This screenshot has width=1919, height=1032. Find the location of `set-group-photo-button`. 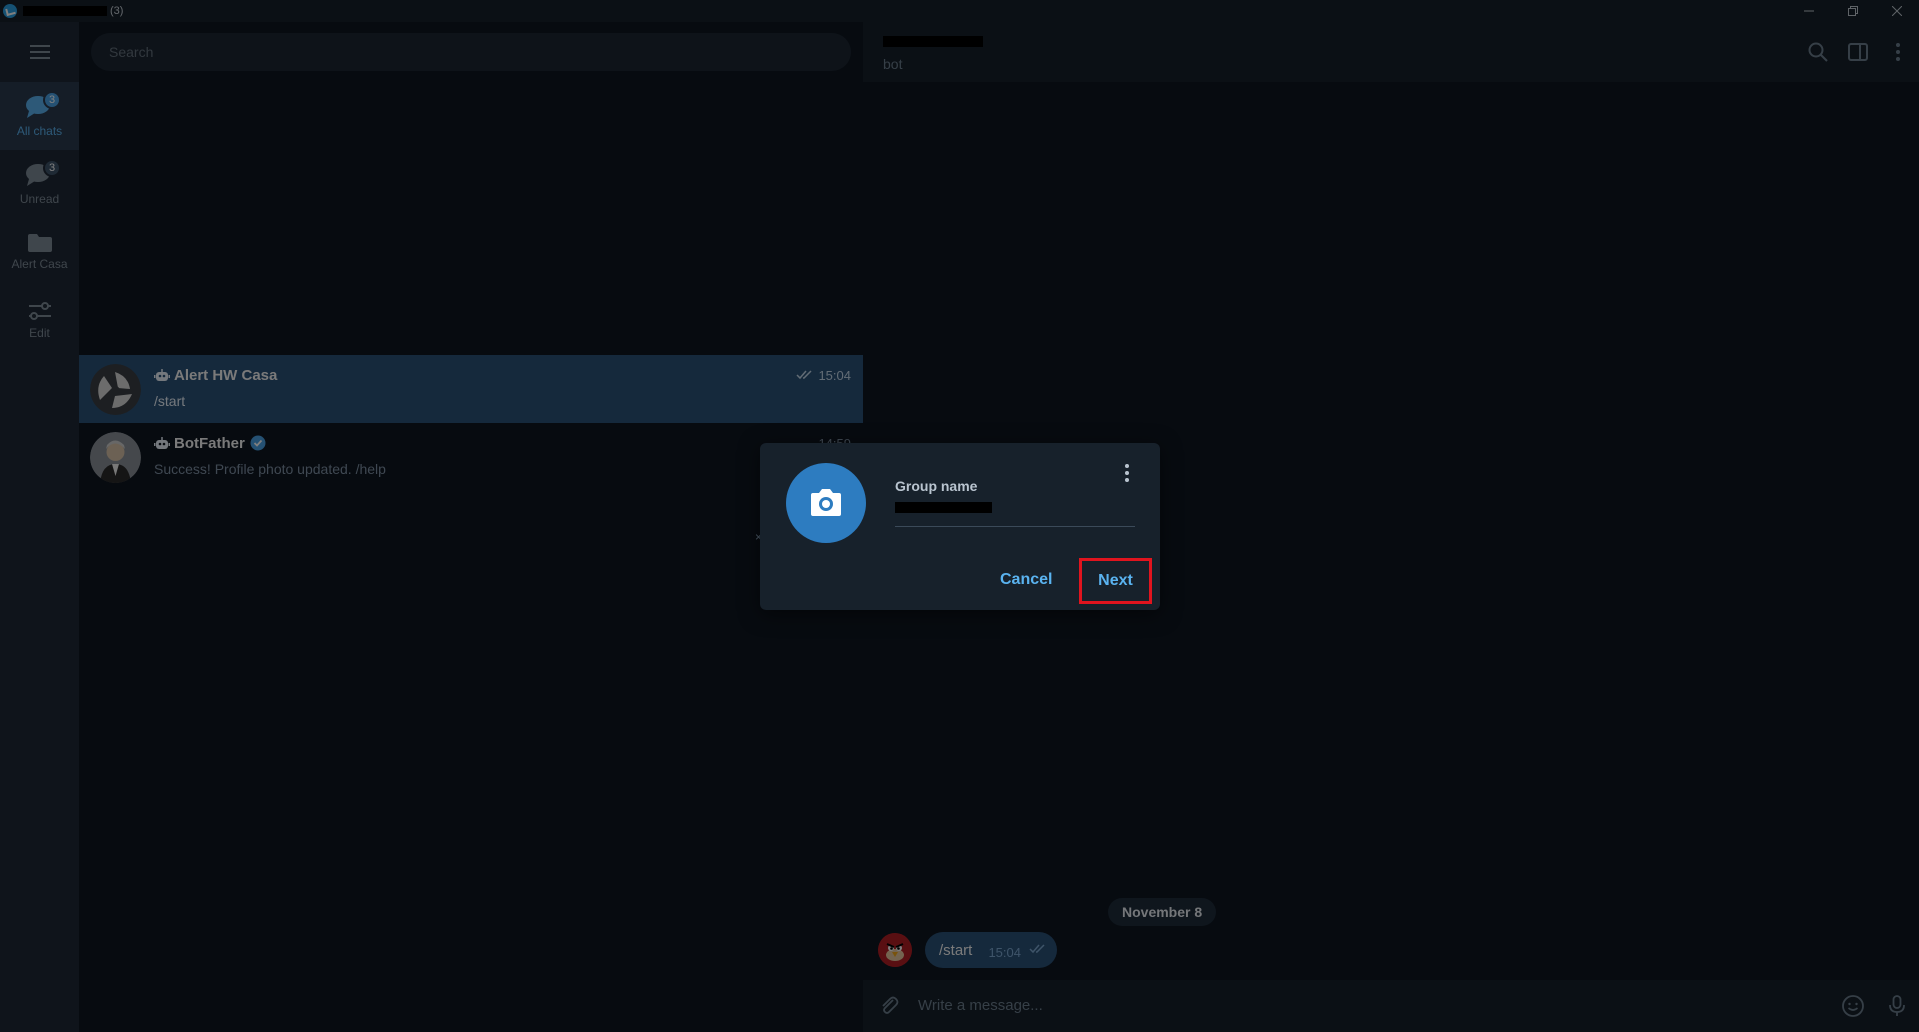

set-group-photo-button is located at coordinates (826, 503).